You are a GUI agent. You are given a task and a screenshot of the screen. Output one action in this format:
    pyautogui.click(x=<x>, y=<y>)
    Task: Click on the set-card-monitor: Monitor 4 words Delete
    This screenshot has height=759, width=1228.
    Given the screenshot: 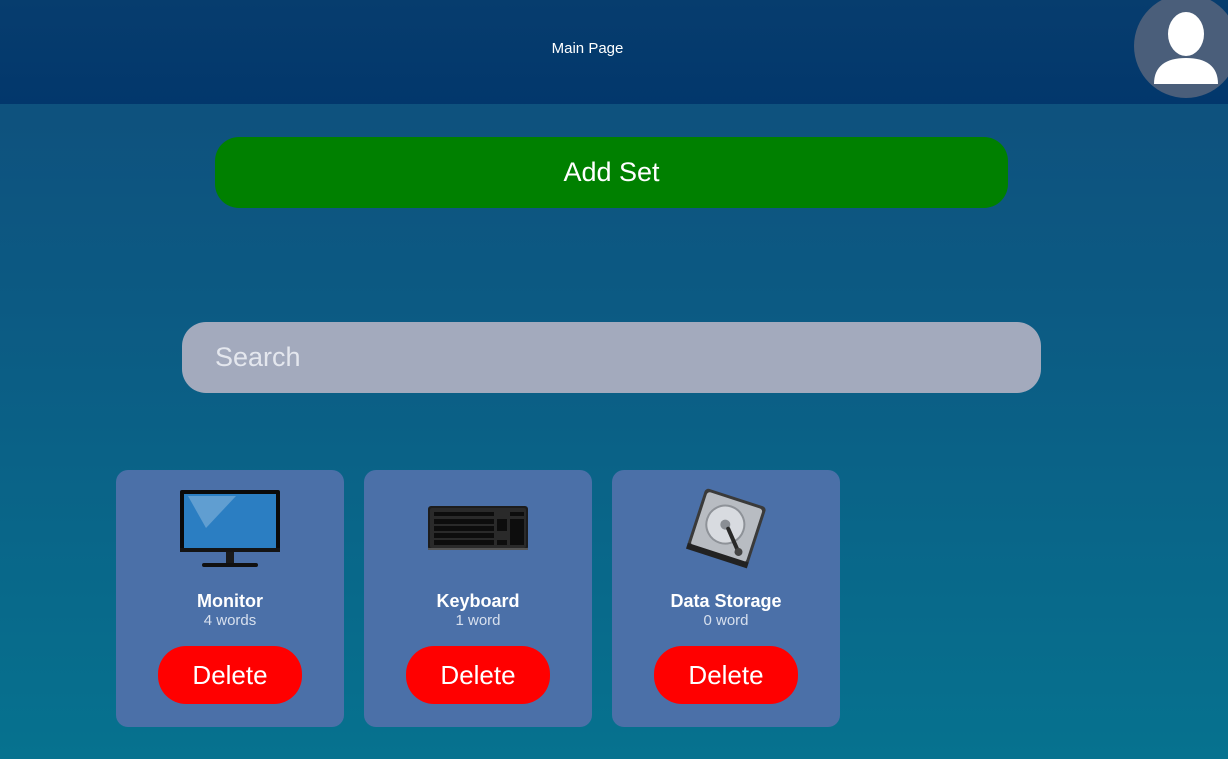 What is the action you would take?
    pyautogui.click(x=230, y=598)
    